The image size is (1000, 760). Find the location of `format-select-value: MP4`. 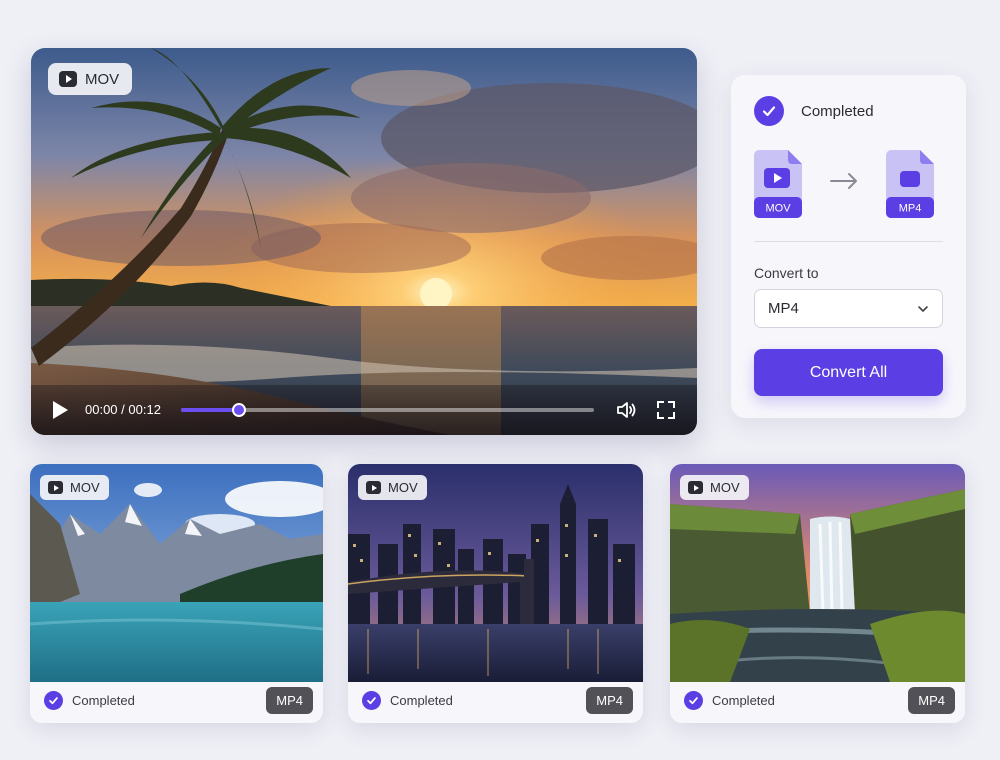

format-select-value: MP4 is located at coordinates (783, 308).